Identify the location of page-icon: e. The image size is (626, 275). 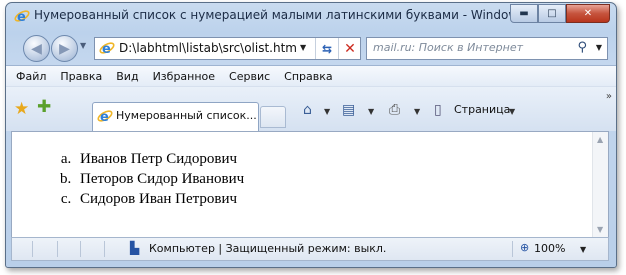
(107, 49).